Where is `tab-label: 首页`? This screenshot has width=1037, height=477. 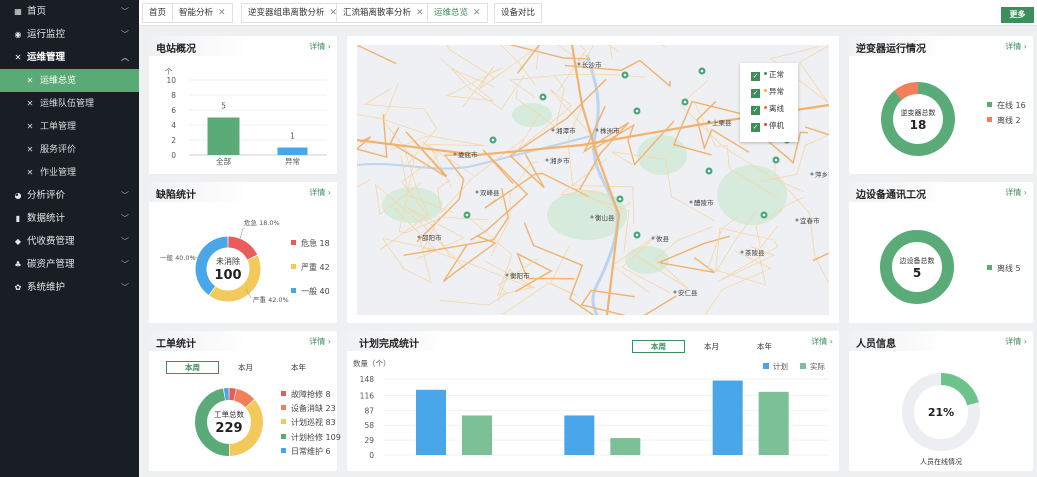
tab-label: 首页 is located at coordinates (158, 13).